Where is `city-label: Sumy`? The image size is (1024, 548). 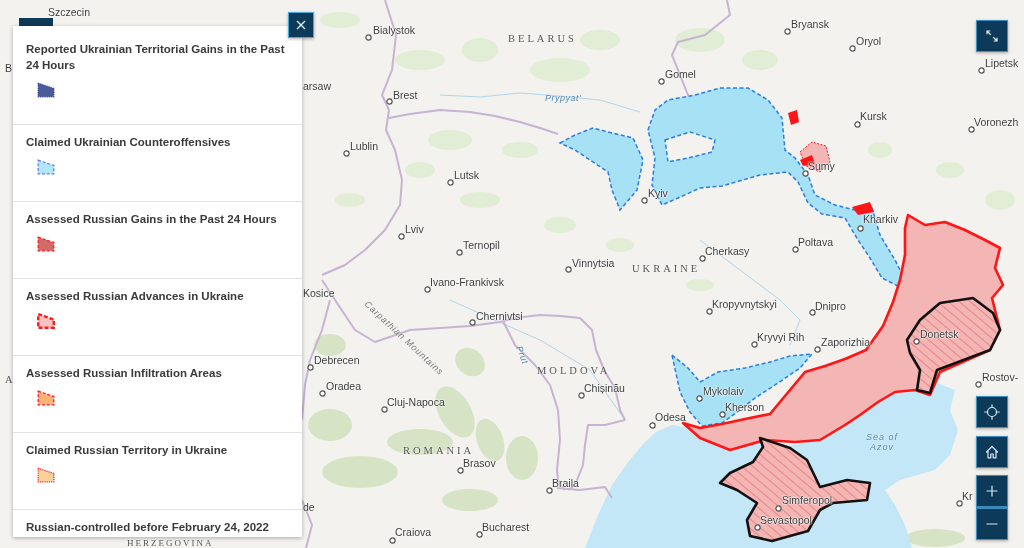
city-label: Sumy is located at coordinates (821, 166).